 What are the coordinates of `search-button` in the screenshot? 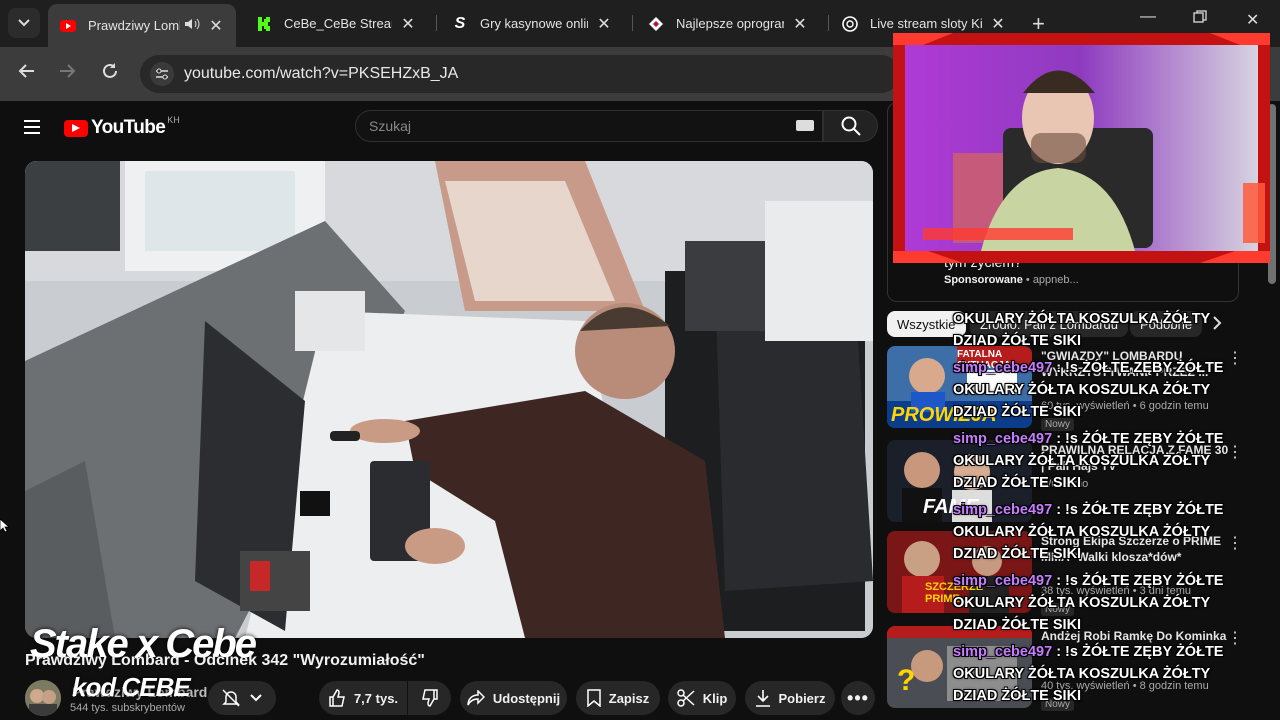 It's located at (850, 126).